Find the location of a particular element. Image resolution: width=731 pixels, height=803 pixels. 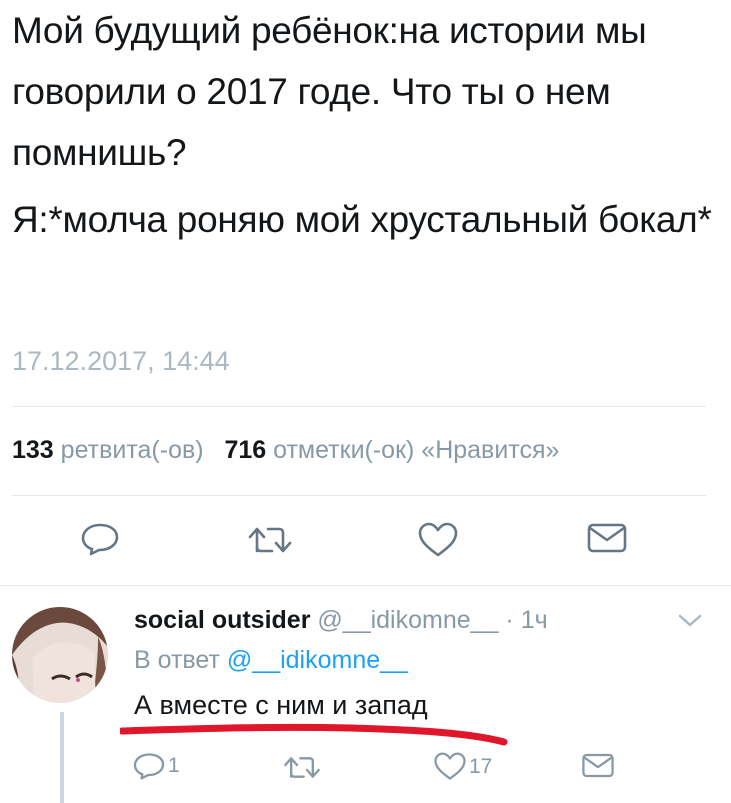

tweet-timestamp: 17.12.2017, 14:44 is located at coordinates (121, 361).